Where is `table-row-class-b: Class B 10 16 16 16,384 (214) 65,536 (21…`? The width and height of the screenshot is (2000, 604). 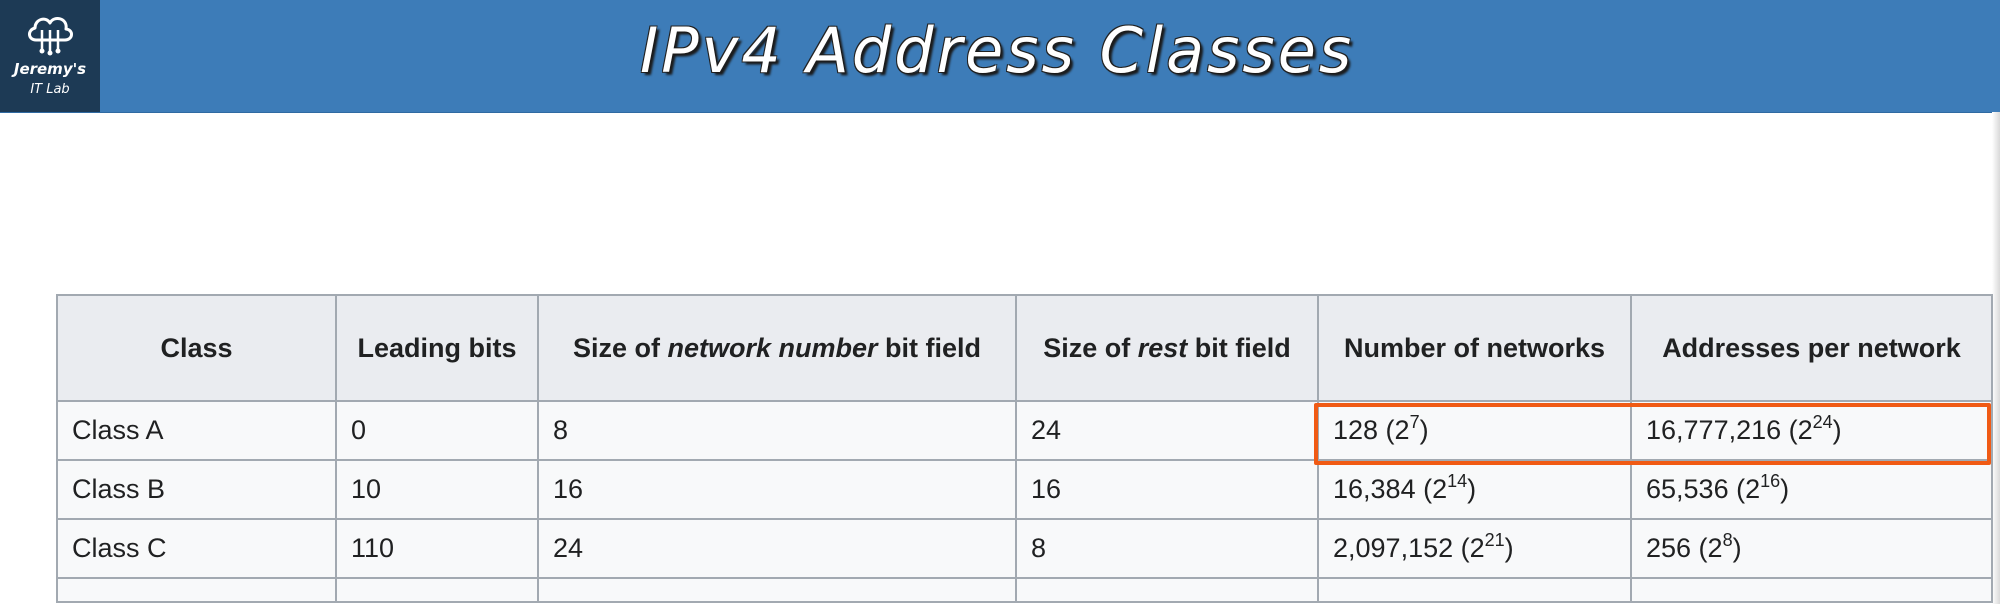 table-row-class-b: Class B 10 16 16 16,384 (214) 65,536 (21… is located at coordinates (1024, 489).